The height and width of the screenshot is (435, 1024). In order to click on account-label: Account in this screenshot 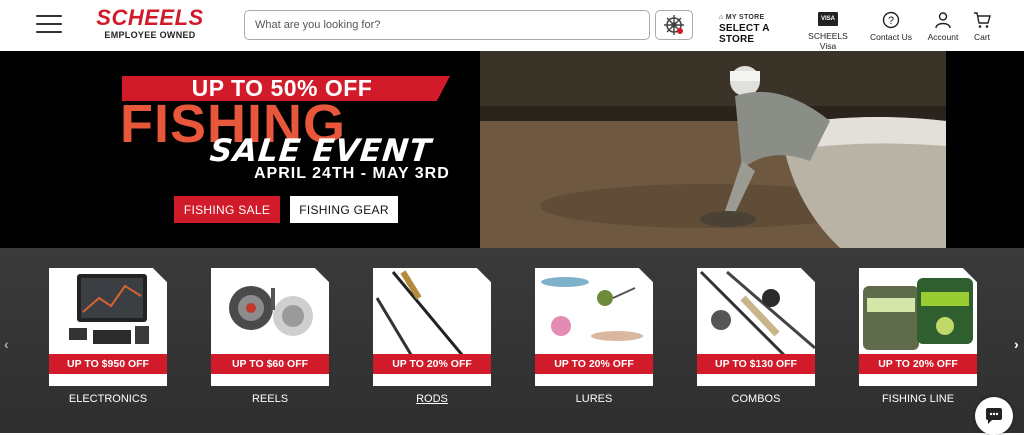, I will do `click(943, 37)`.